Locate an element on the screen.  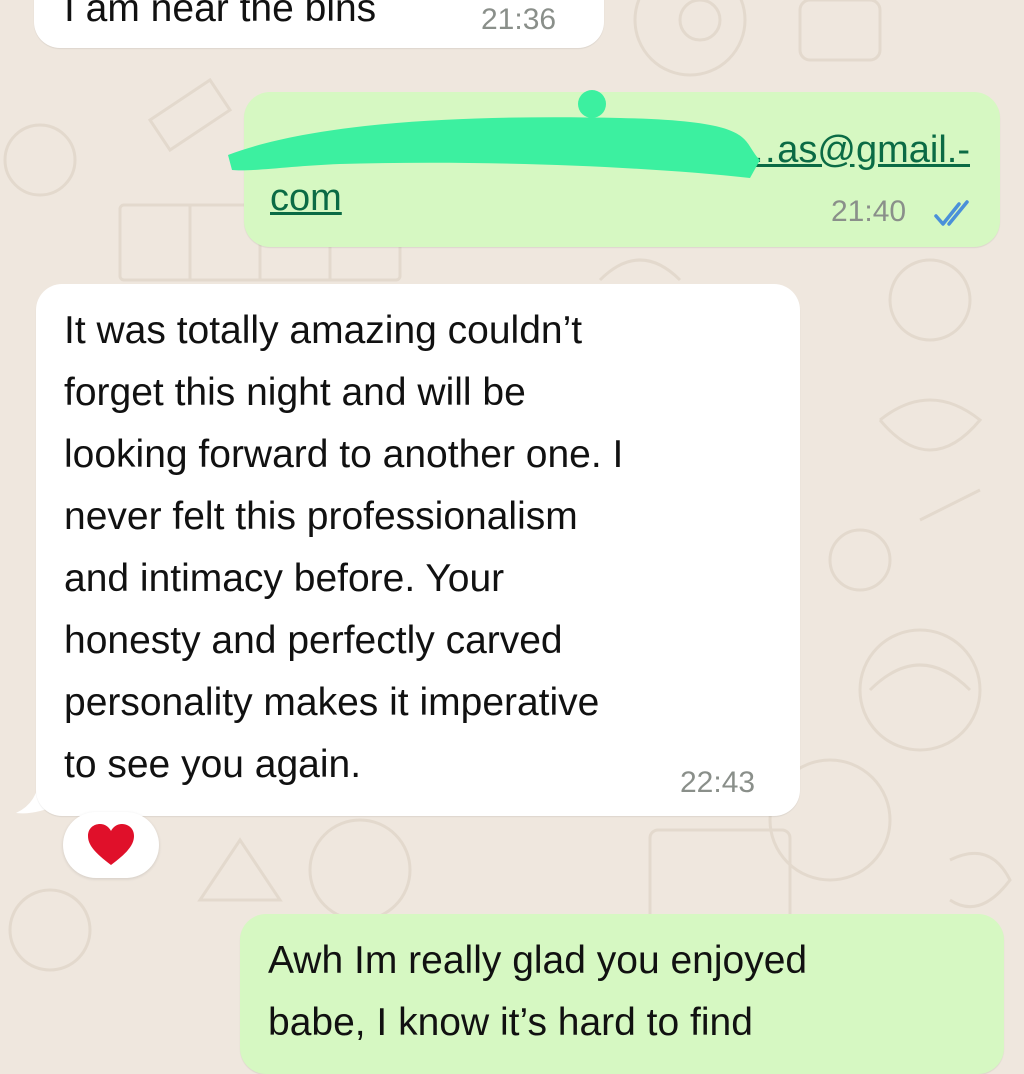
message-line: personality makes it imperative is located at coordinates (332, 702).